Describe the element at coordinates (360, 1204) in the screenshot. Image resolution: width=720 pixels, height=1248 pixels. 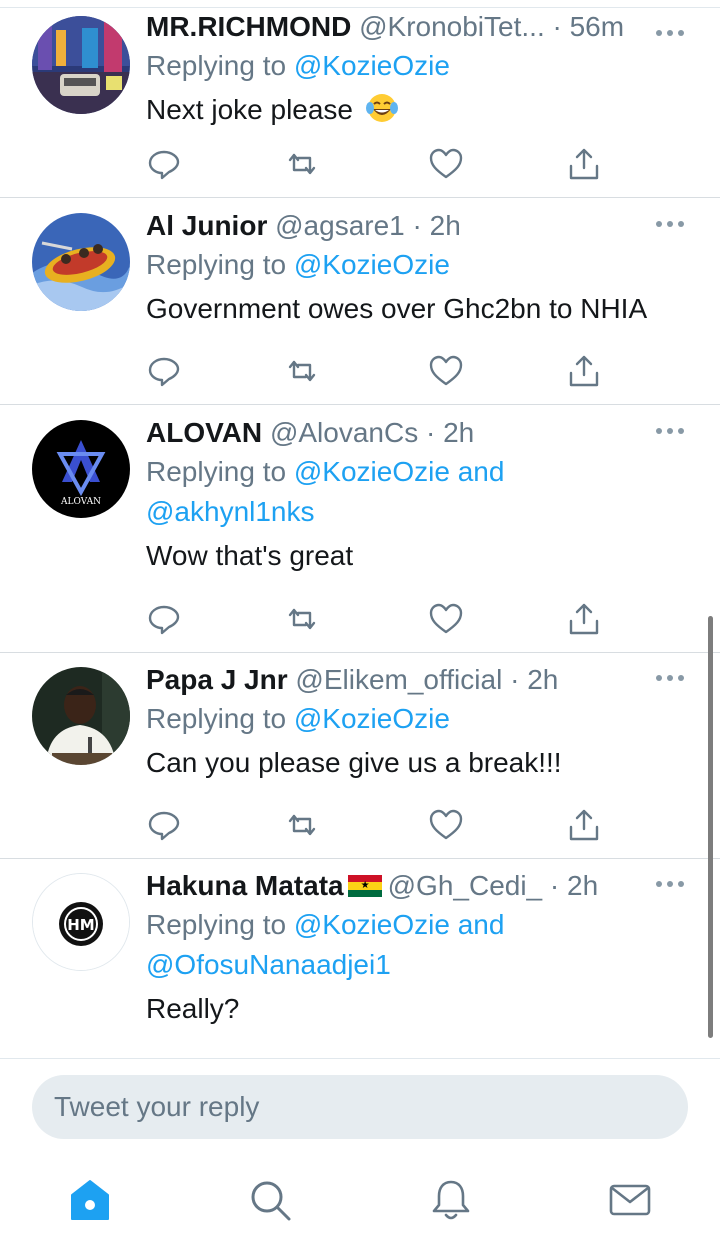
I see `bottom-tab-bar` at that location.